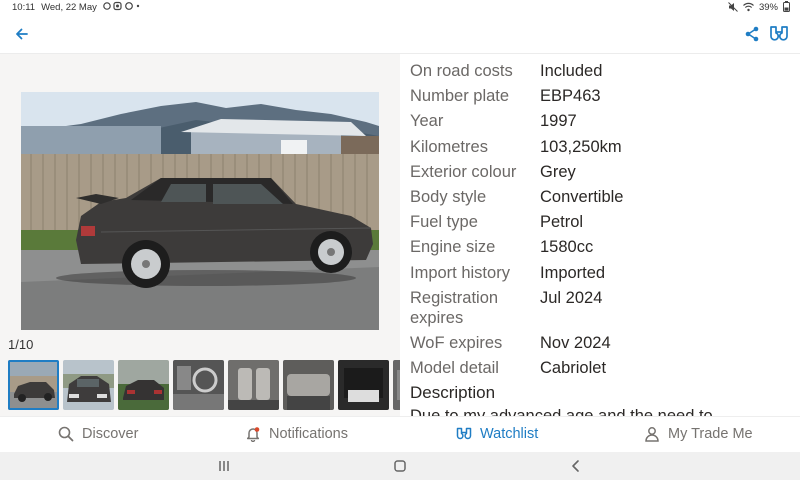 Image resolution: width=800 pixels, height=480 pixels. I want to click on detail-value: Cabriolet, so click(573, 368).